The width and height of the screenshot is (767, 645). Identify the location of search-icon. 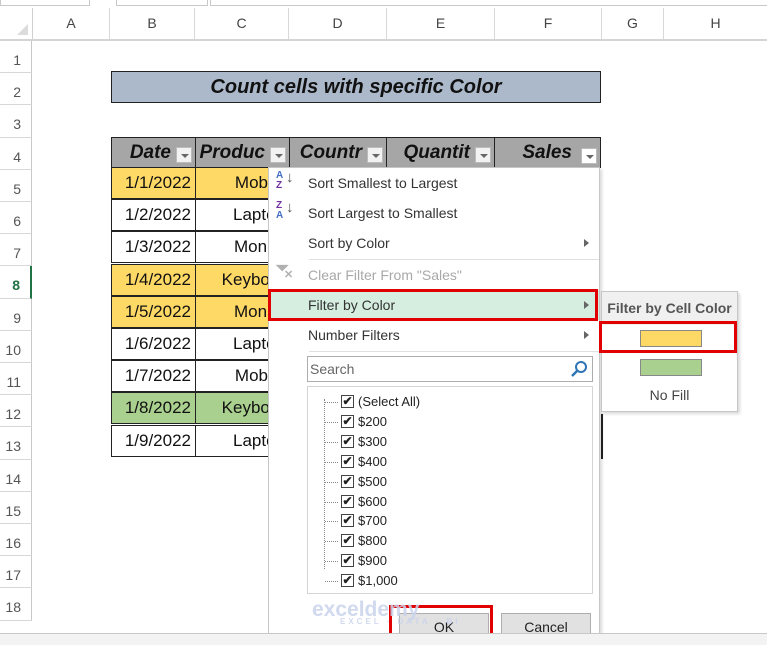
(579, 369).